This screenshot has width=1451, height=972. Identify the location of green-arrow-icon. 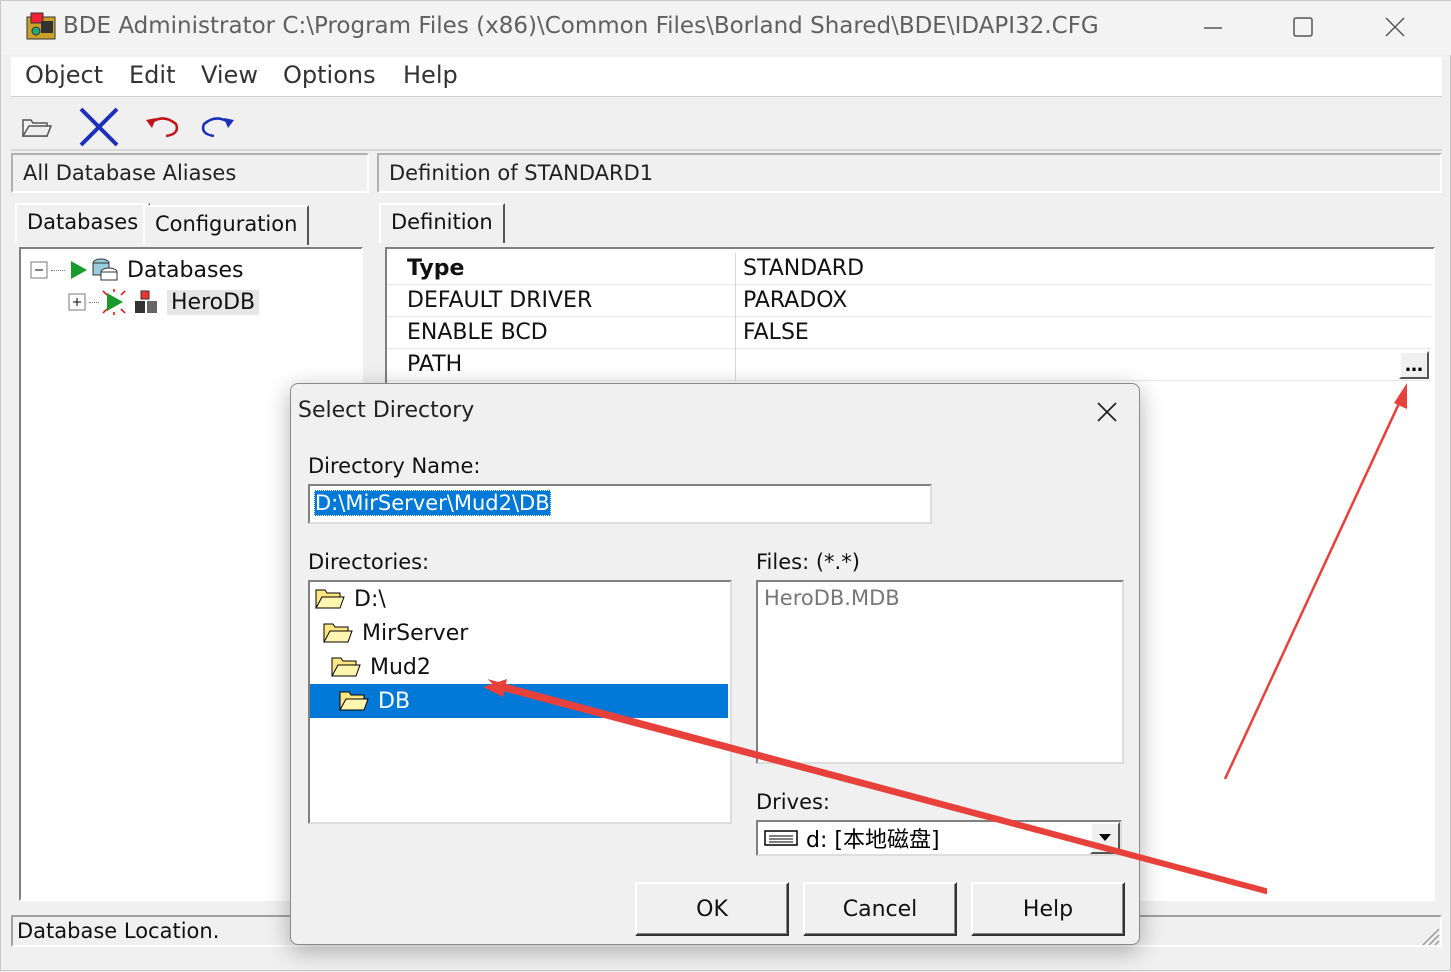
(79, 270).